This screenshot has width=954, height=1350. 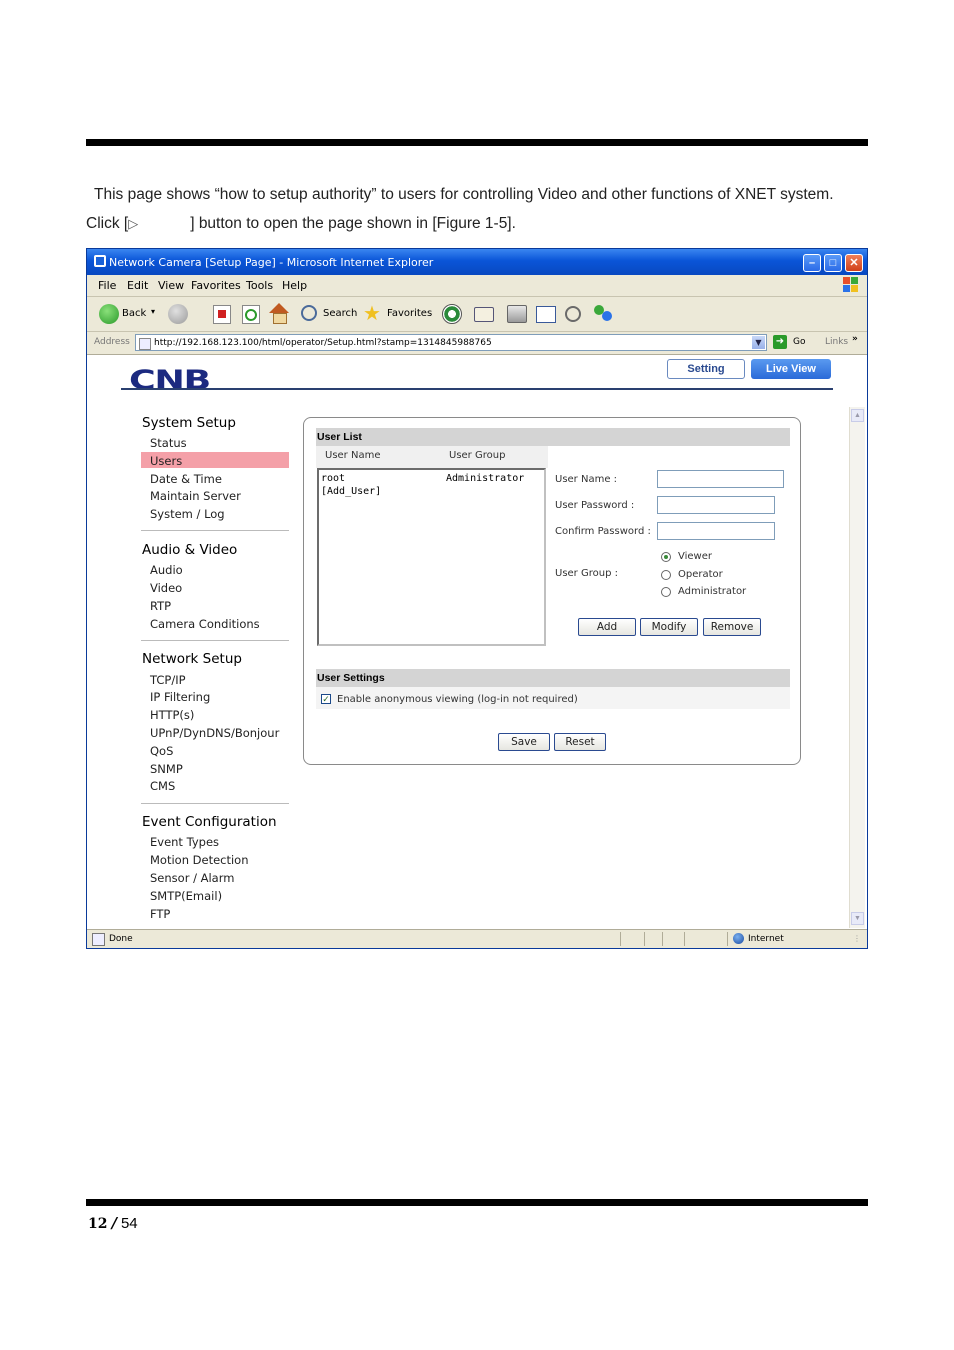 I want to click on nav-item-event-types: Event Types, so click(x=184, y=842).